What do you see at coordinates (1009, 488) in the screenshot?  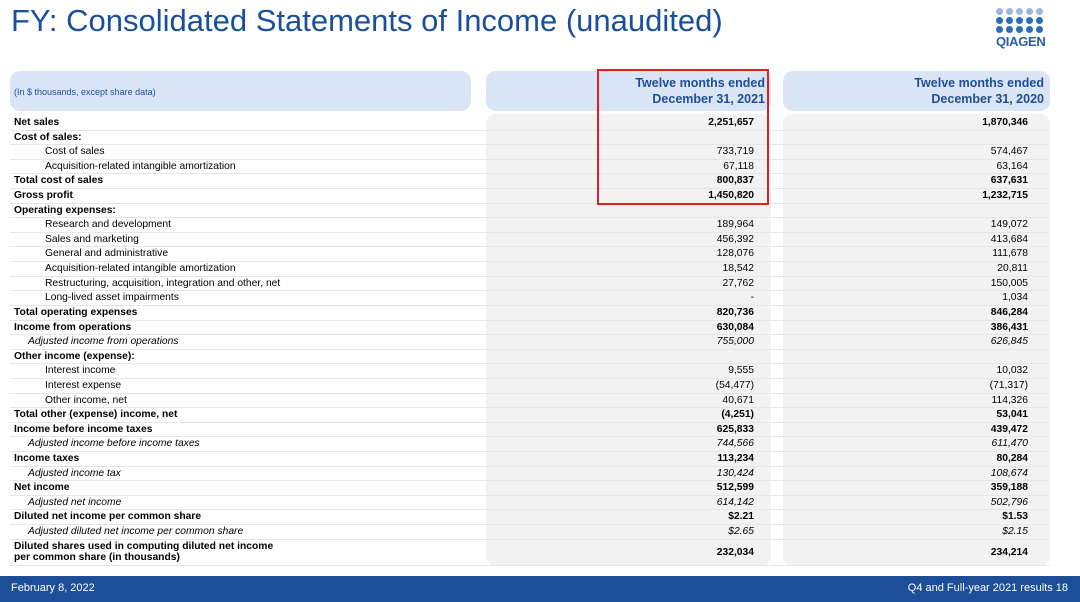 I see `value-2020: 359,188` at bounding box center [1009, 488].